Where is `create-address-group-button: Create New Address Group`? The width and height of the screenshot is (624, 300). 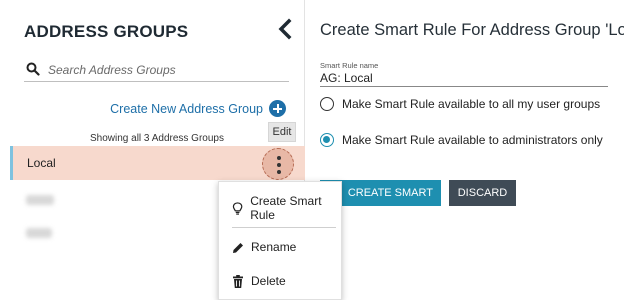 create-address-group-button: Create New Address Group is located at coordinates (198, 108).